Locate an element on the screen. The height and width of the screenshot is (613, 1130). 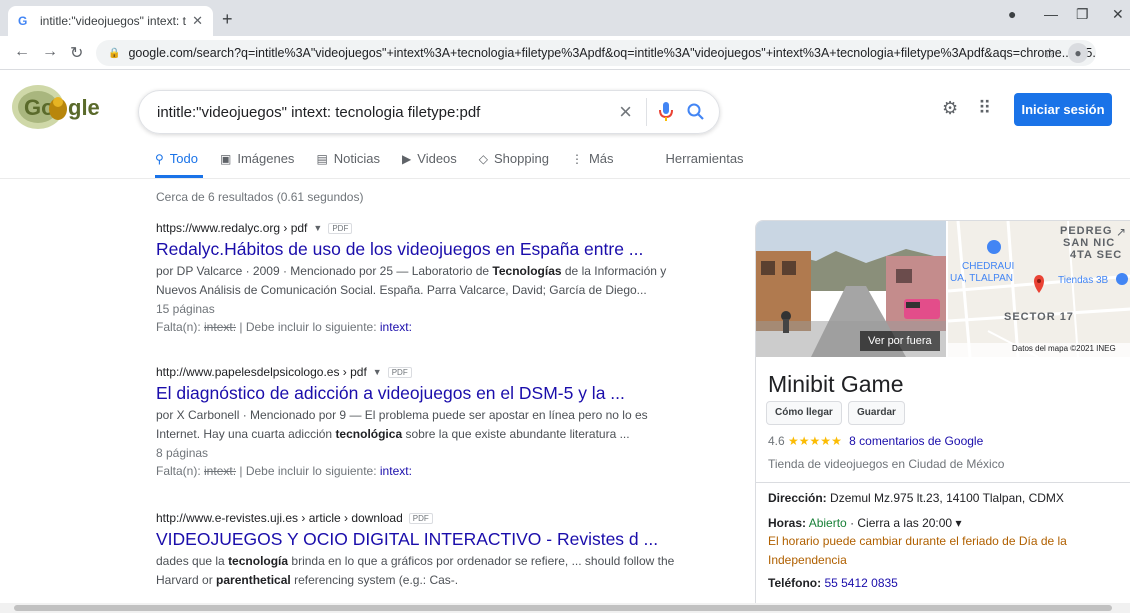
search-divider is located at coordinates (646, 112).